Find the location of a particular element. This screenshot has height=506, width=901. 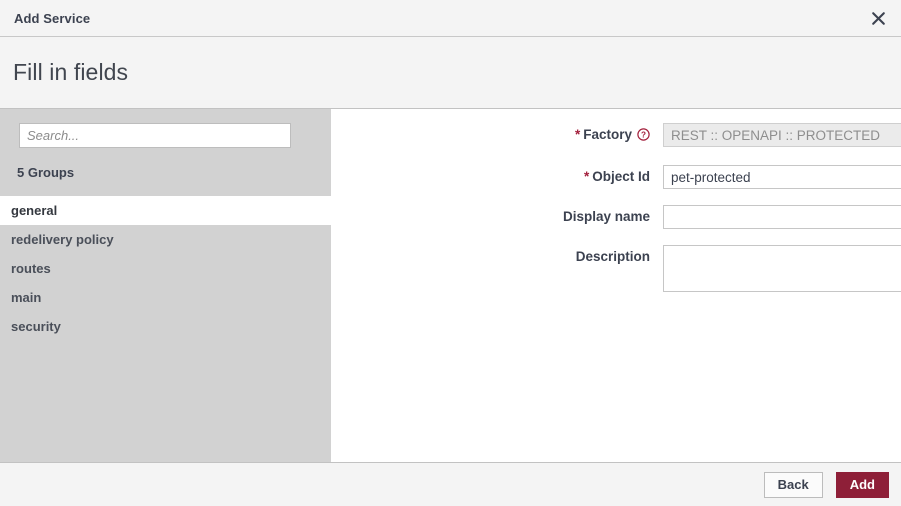

field-row-display-name: Display name is located at coordinates (616, 217).